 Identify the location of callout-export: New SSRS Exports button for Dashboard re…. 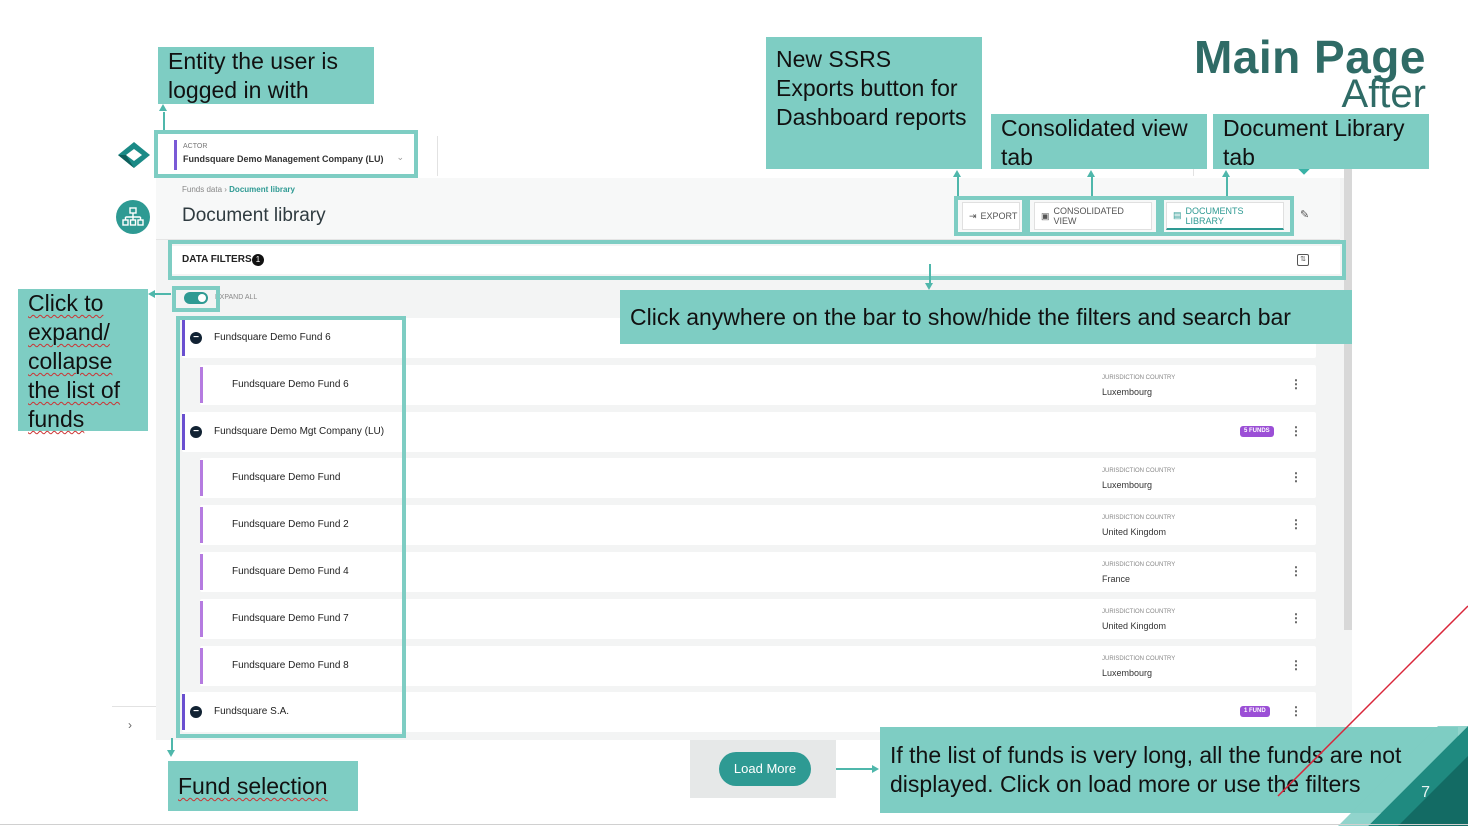
(874, 103).